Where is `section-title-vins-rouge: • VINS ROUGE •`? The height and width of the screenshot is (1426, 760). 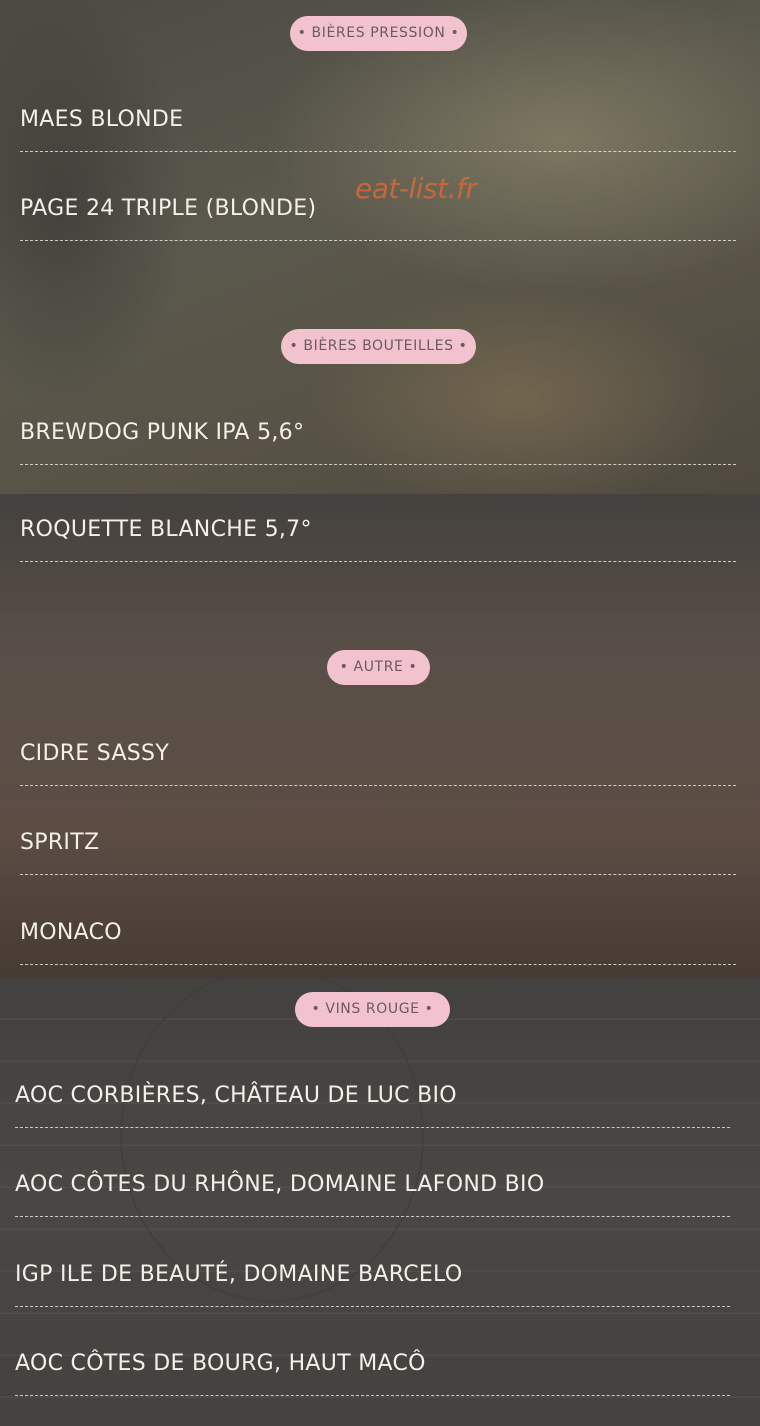
section-title-vins-rouge: • VINS ROUGE • is located at coordinates (372, 1009).